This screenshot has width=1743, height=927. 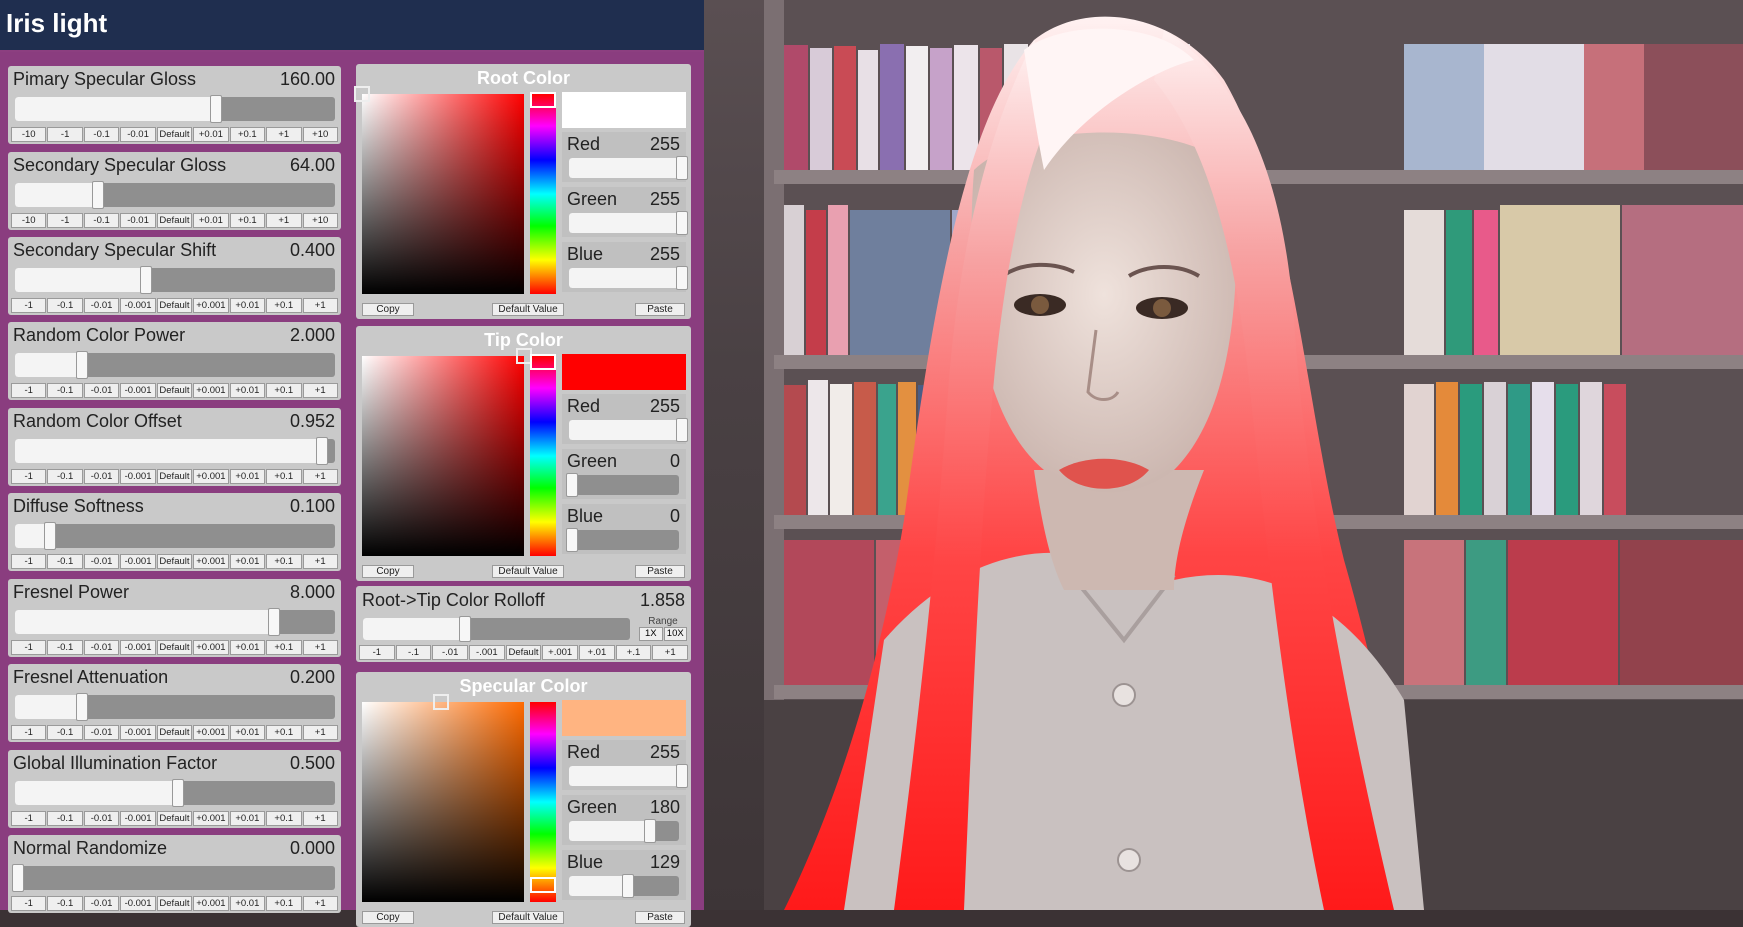 I want to click on rolloff-value: 1.858, so click(x=662, y=600).